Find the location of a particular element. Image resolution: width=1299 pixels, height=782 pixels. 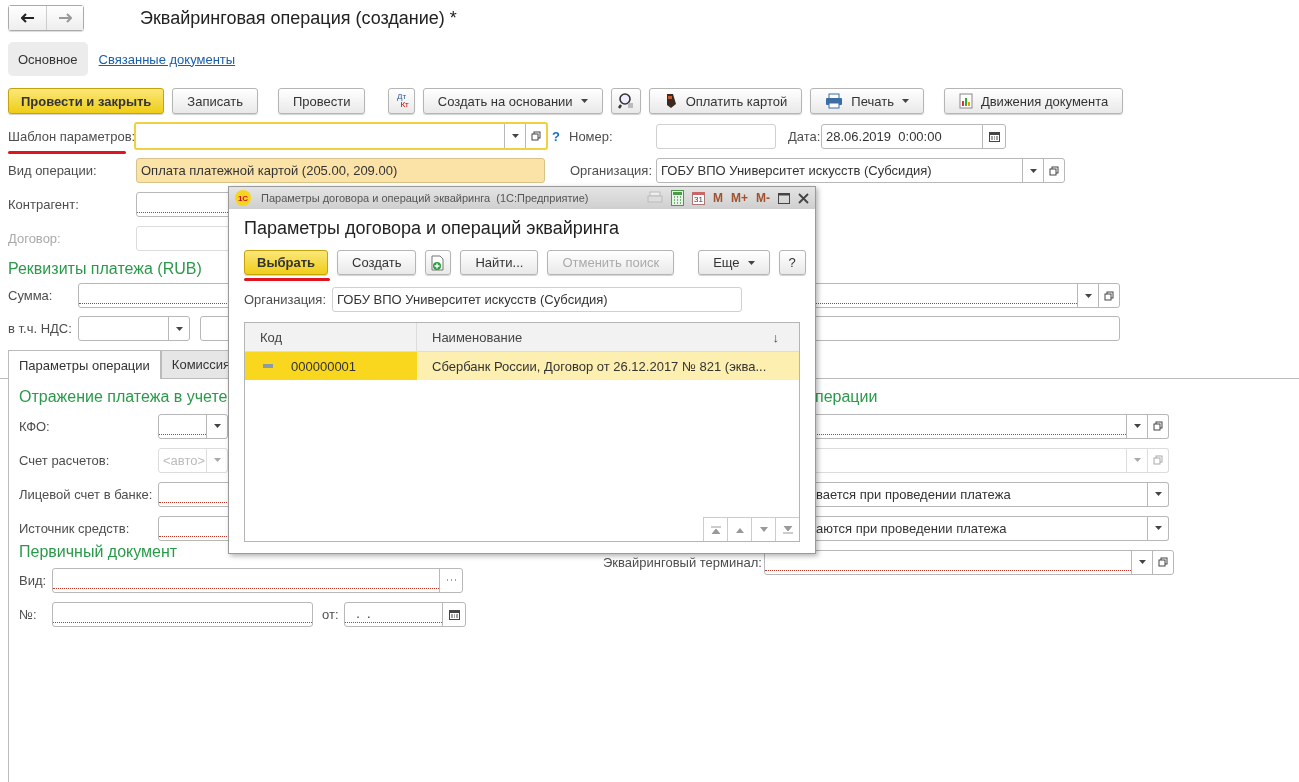

dialog-button: Еще is located at coordinates (734, 262).